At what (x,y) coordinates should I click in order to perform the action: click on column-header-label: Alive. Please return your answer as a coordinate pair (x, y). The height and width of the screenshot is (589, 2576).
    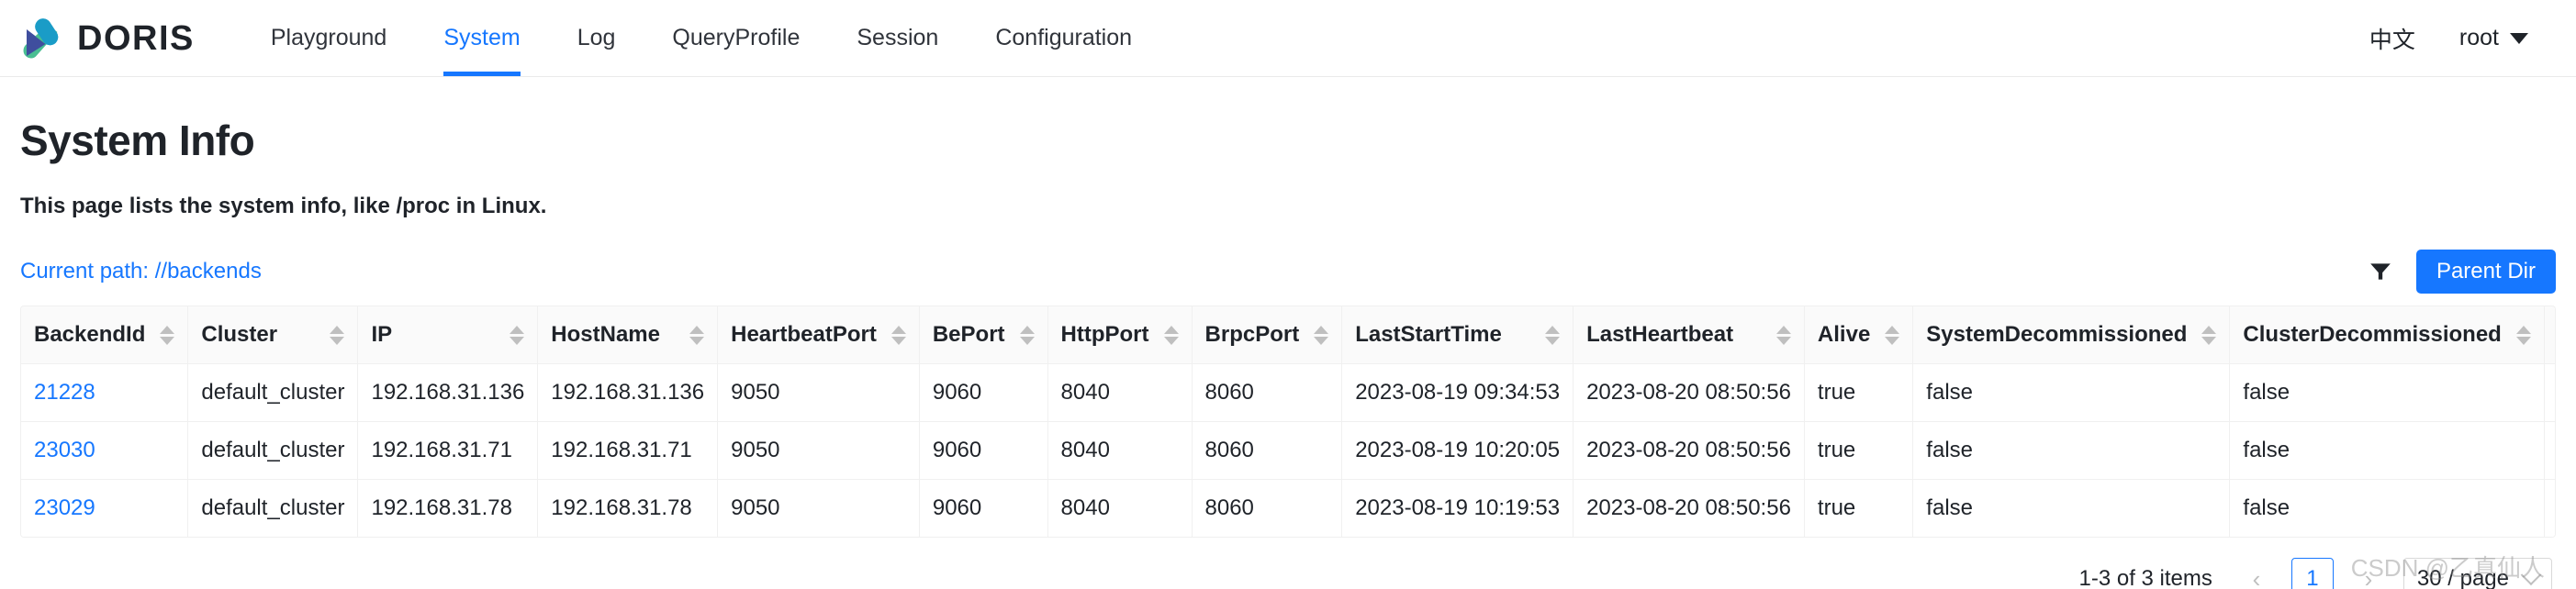
    Looking at the image, I should click on (1844, 335).